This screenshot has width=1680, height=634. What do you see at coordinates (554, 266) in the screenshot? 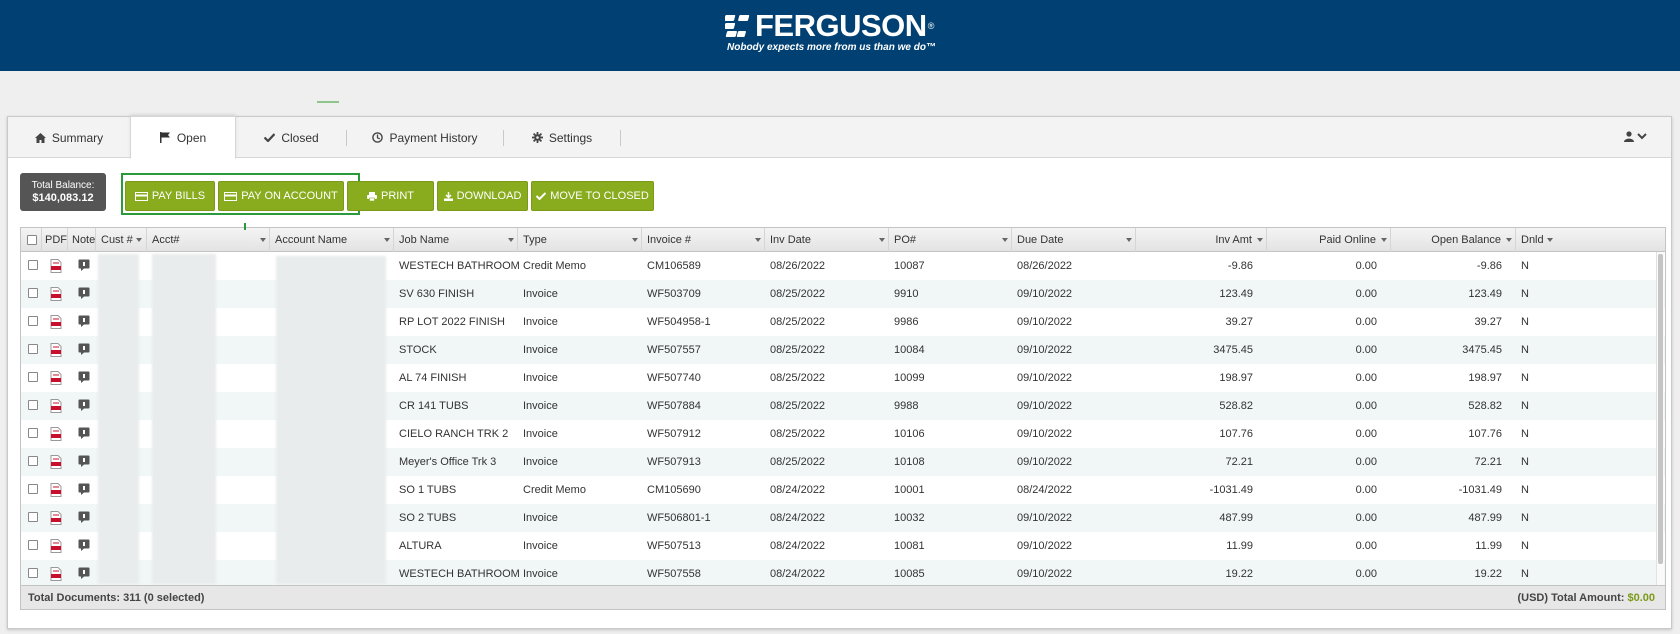
I see `cell-type: Credit Memo` at bounding box center [554, 266].